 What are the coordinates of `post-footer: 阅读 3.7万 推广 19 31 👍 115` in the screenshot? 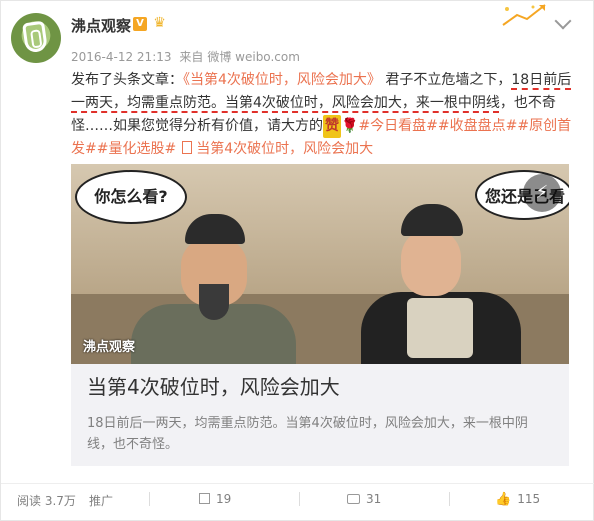 It's located at (297, 497).